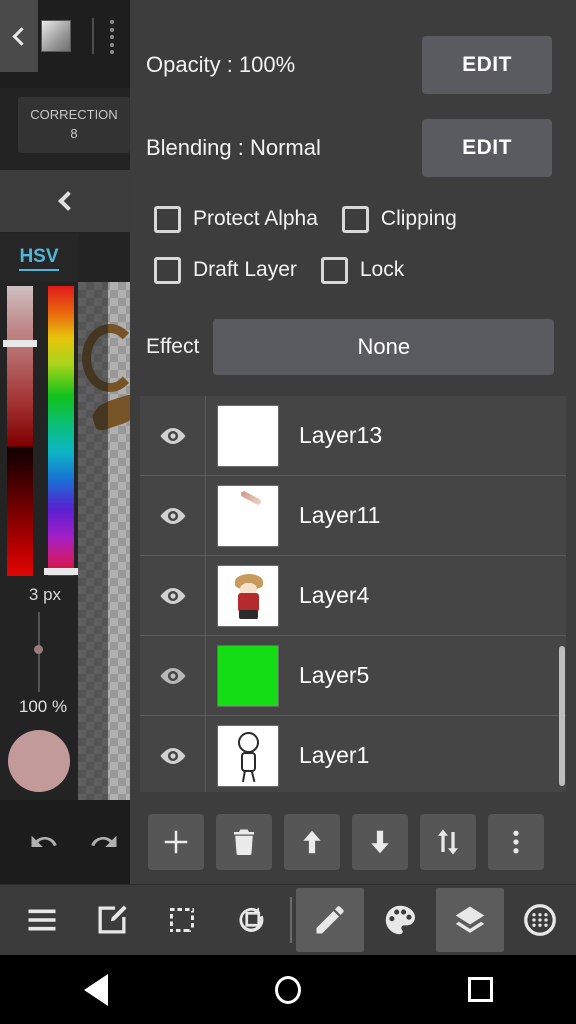 The width and height of the screenshot is (576, 1024). What do you see at coordinates (39, 761) in the screenshot?
I see `current-color-swatch` at bounding box center [39, 761].